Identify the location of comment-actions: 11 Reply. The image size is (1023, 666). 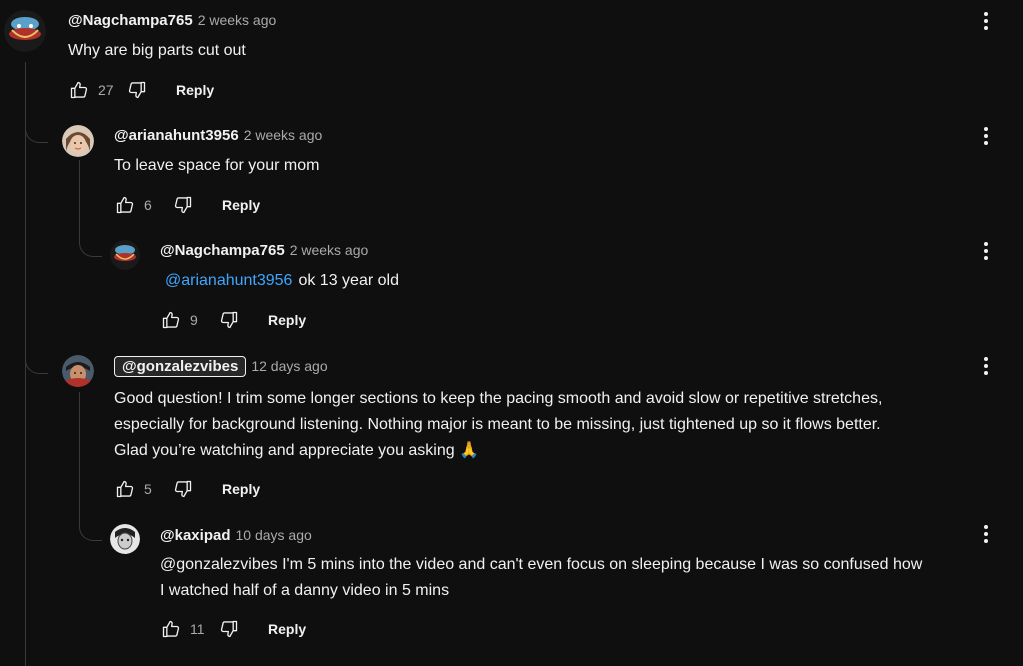
(236, 629).